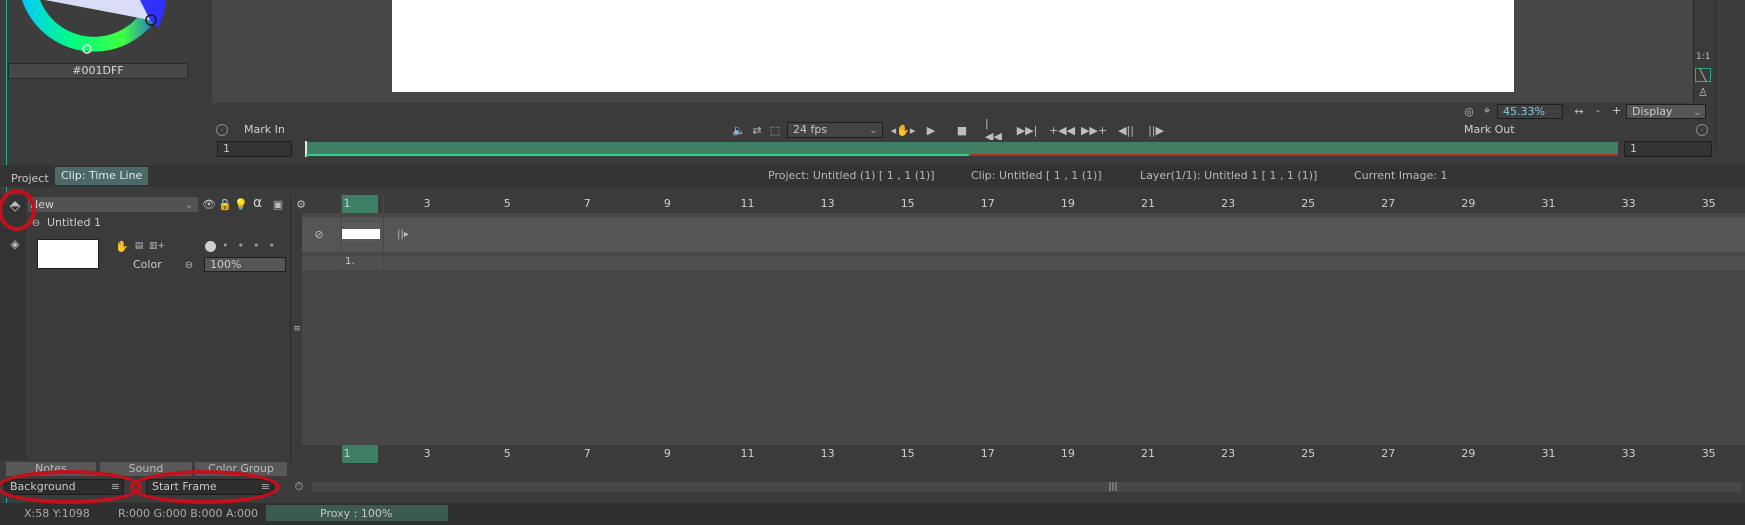 This screenshot has height=525, width=1745. What do you see at coordinates (350, 261) in the screenshot?
I see `cell-frame-label: 1.` at bounding box center [350, 261].